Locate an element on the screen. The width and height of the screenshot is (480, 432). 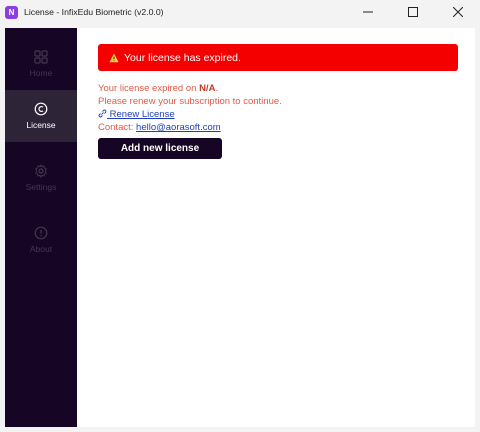
minimize-icon is located at coordinates (367, 12).